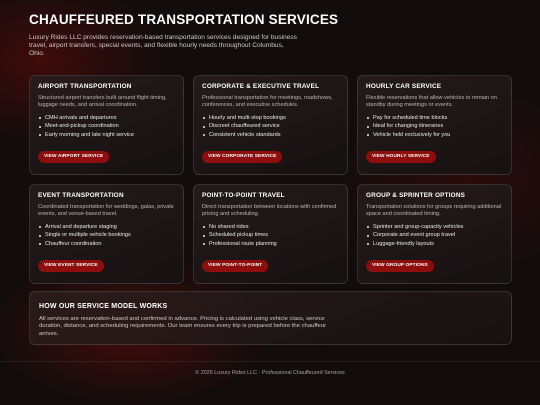  Describe the element at coordinates (184, 19) in the screenshot. I see `page-title: CHAUFFEURED TRANSPORTATION SERVICES` at that location.